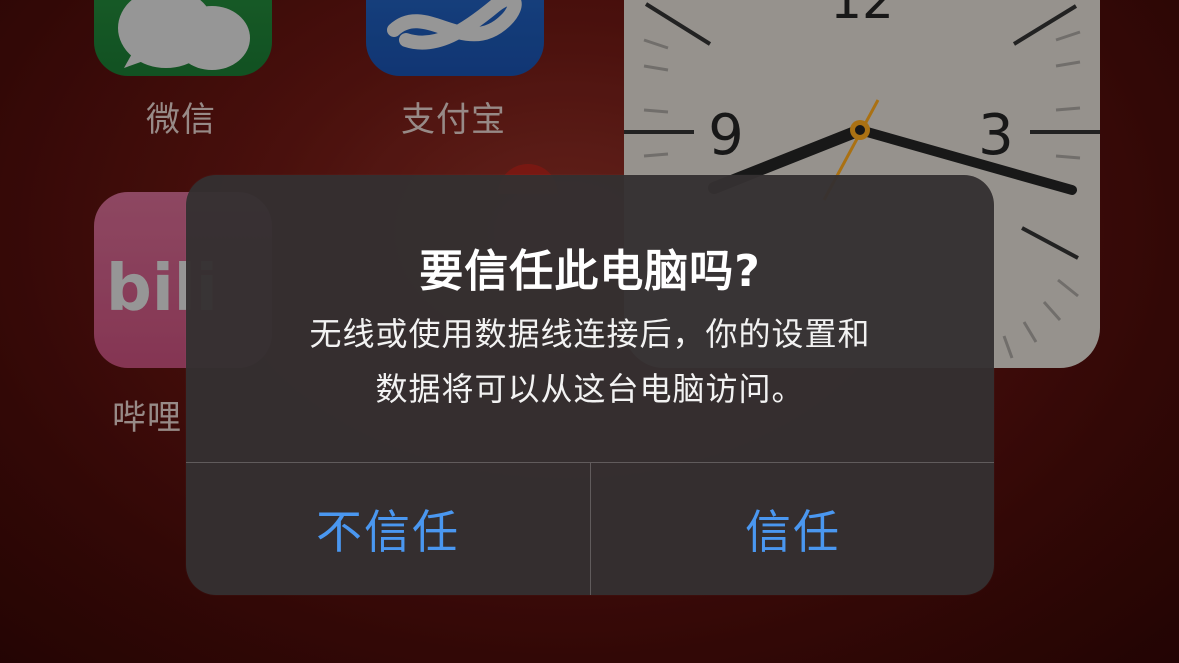 The width and height of the screenshot is (1179, 663). I want to click on alert-message: 无线或使用数据线连接后，你的设置和 数据将可以从这台电脑访问。, so click(590, 362).